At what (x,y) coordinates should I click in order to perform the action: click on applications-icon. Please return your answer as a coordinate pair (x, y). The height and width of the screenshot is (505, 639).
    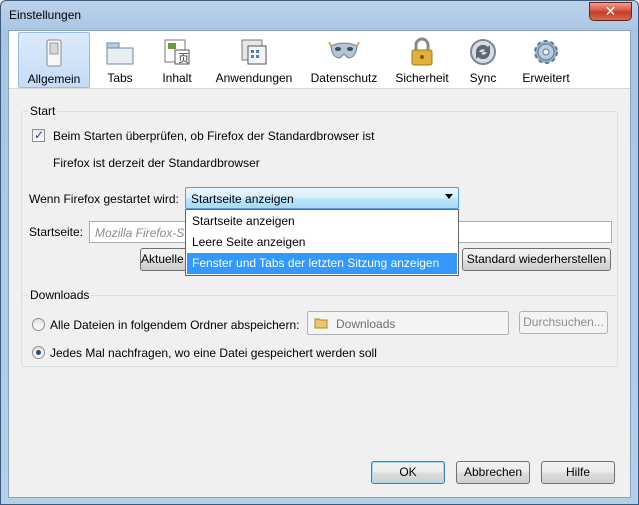
    Looking at the image, I should click on (254, 52).